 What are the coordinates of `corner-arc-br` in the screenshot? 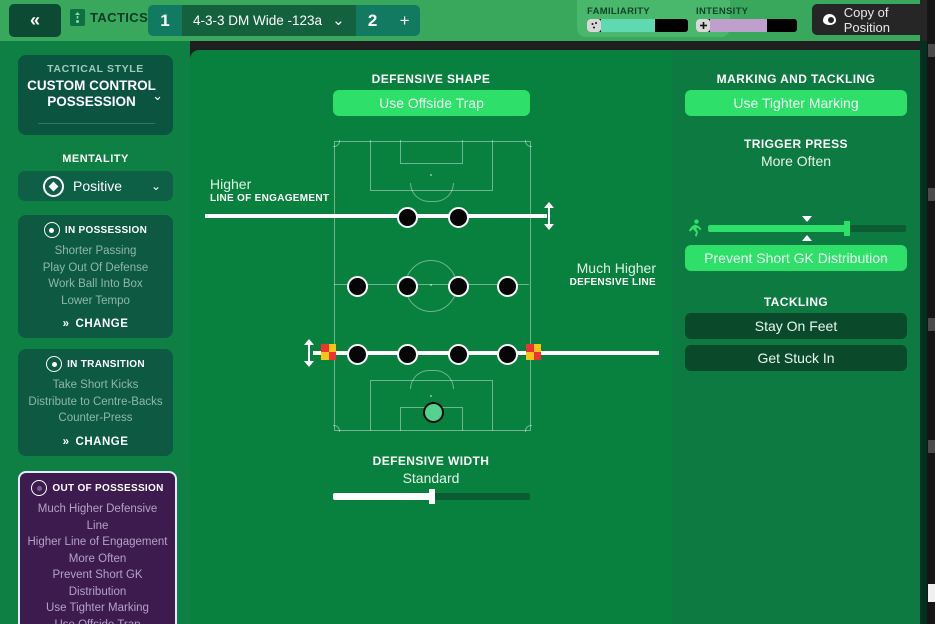 It's located at (528, 428).